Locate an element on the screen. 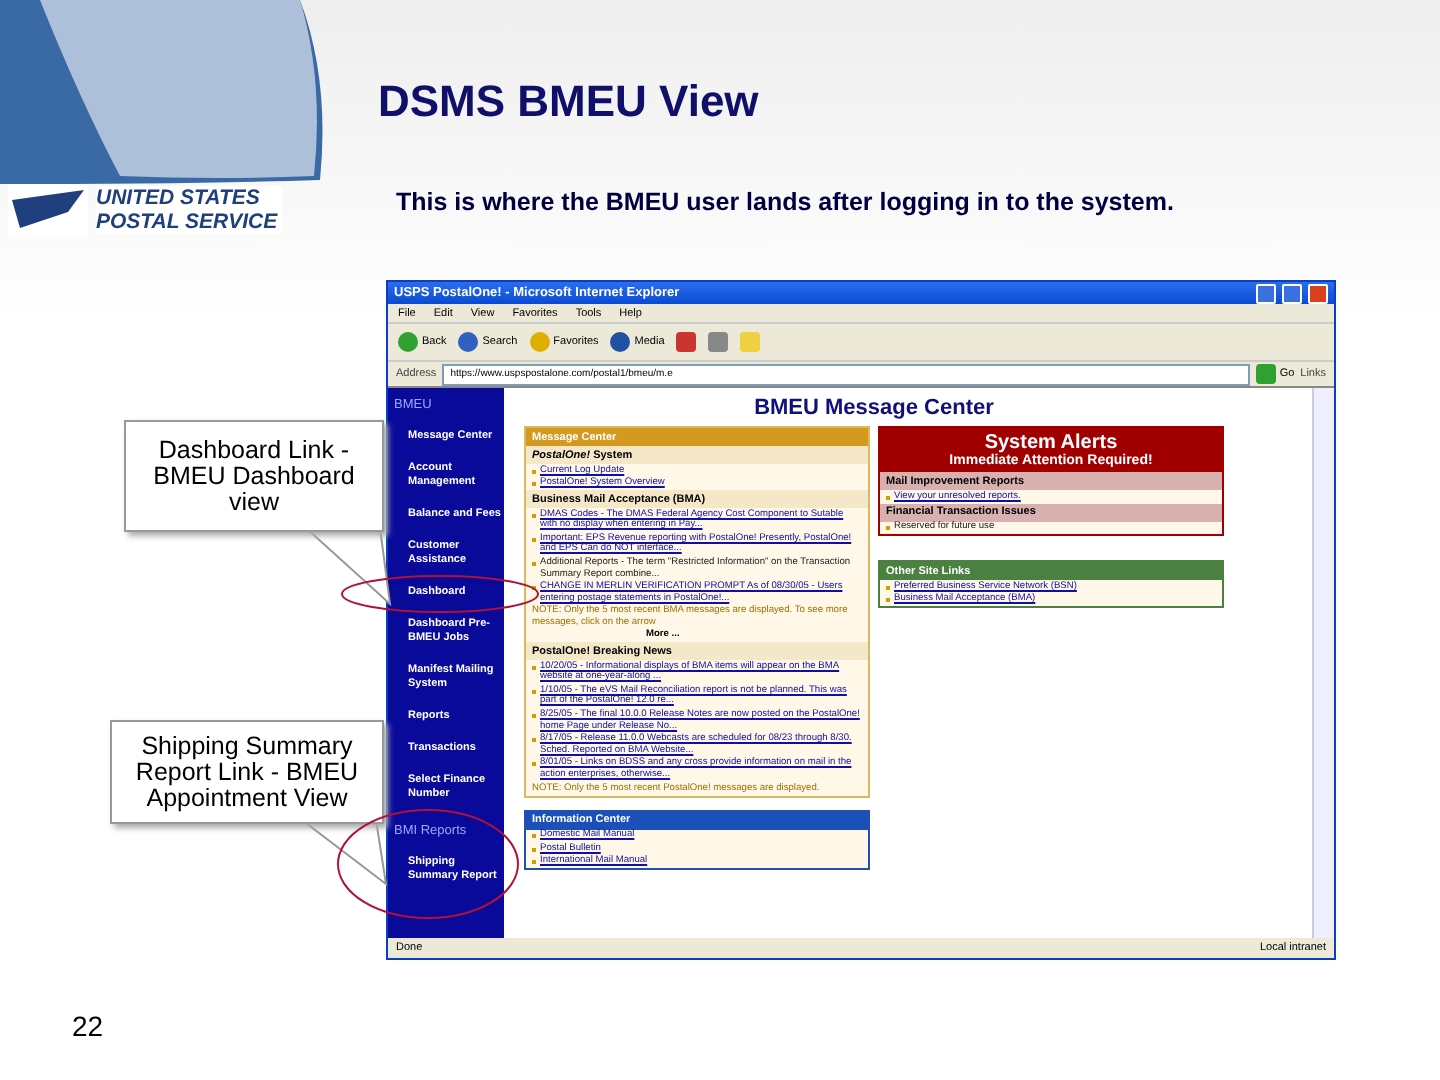 The height and width of the screenshot is (1080, 1440). close-button is located at coordinates (1318, 293).